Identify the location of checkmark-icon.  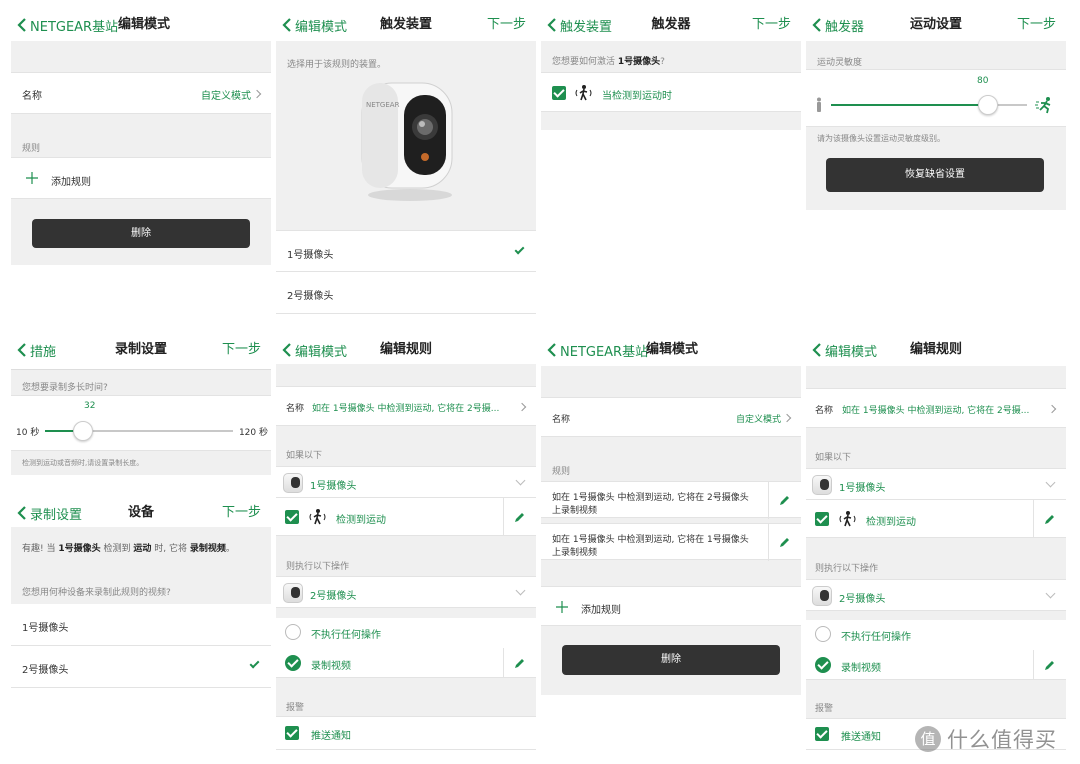
(254, 663).